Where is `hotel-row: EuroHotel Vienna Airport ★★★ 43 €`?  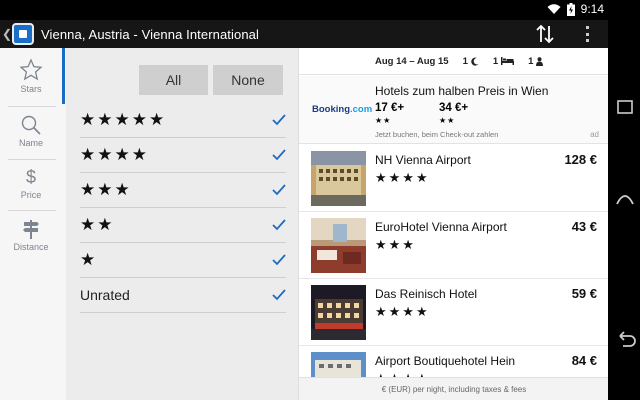 hotel-row: EuroHotel Vienna Airport ★★★ 43 € is located at coordinates (453, 245).